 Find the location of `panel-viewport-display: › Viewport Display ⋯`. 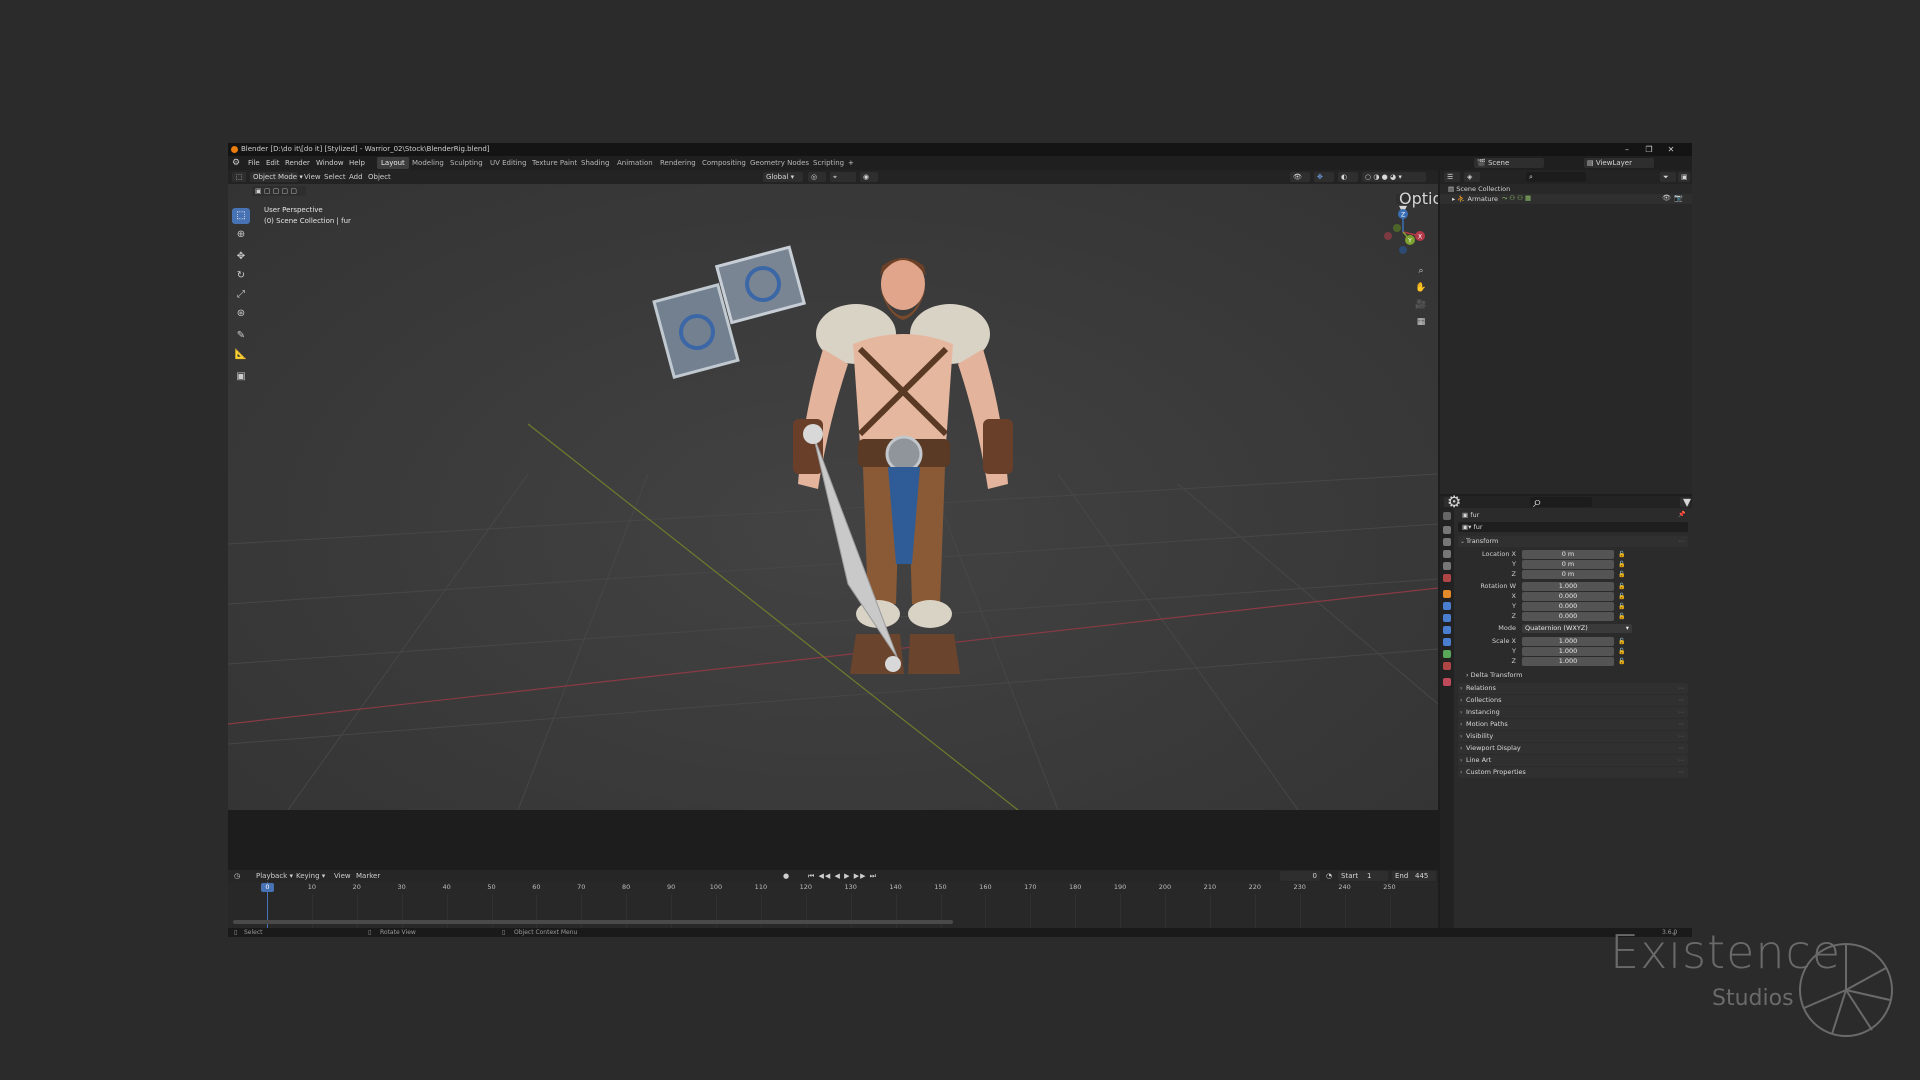

panel-viewport-display: › Viewport Display ⋯ is located at coordinates (1573, 748).